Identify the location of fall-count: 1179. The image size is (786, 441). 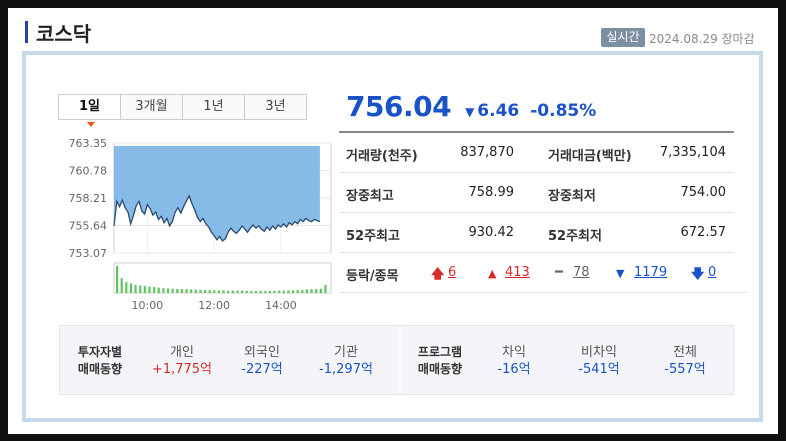
(650, 272).